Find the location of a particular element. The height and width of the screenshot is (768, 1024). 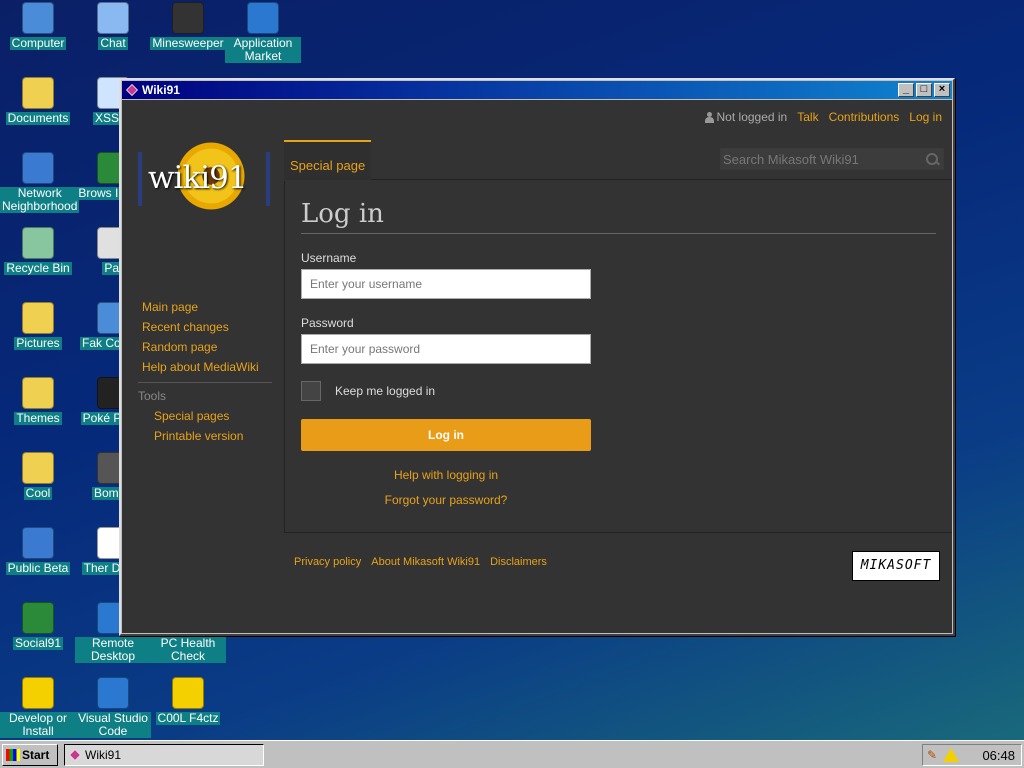

login-status: Not logged in is located at coordinates (746, 117).